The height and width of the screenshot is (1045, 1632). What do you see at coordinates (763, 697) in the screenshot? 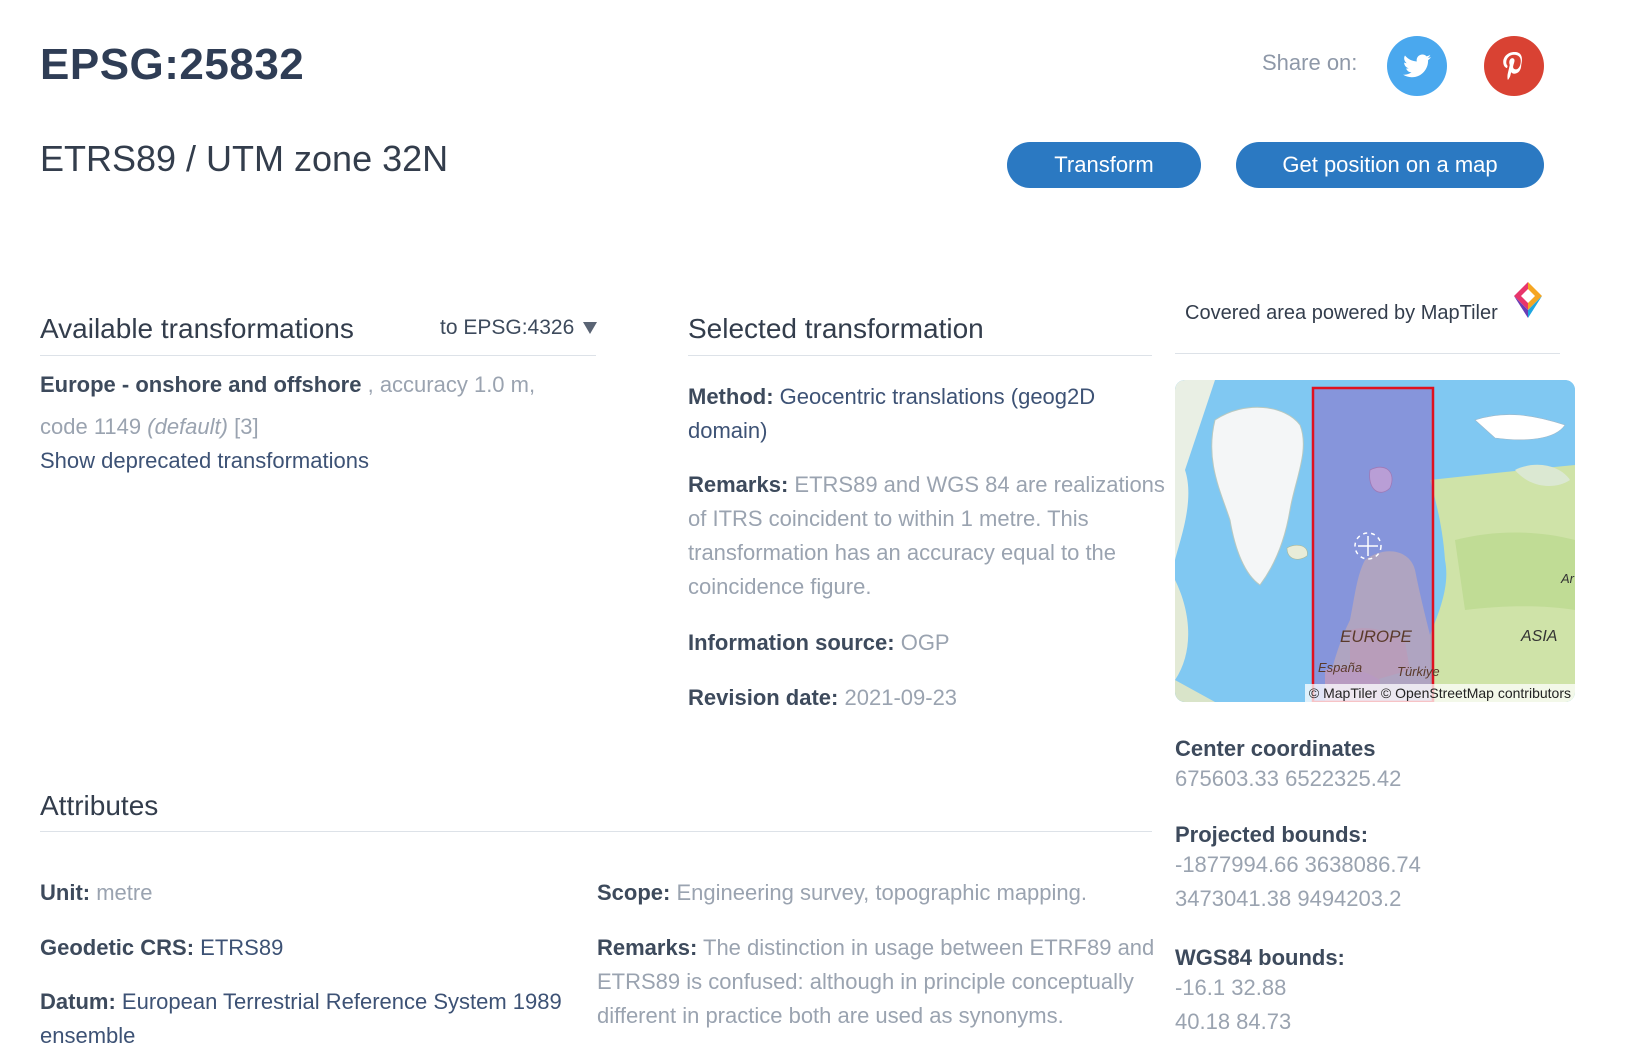
I see `revision-date-label: Revision date:` at bounding box center [763, 697].